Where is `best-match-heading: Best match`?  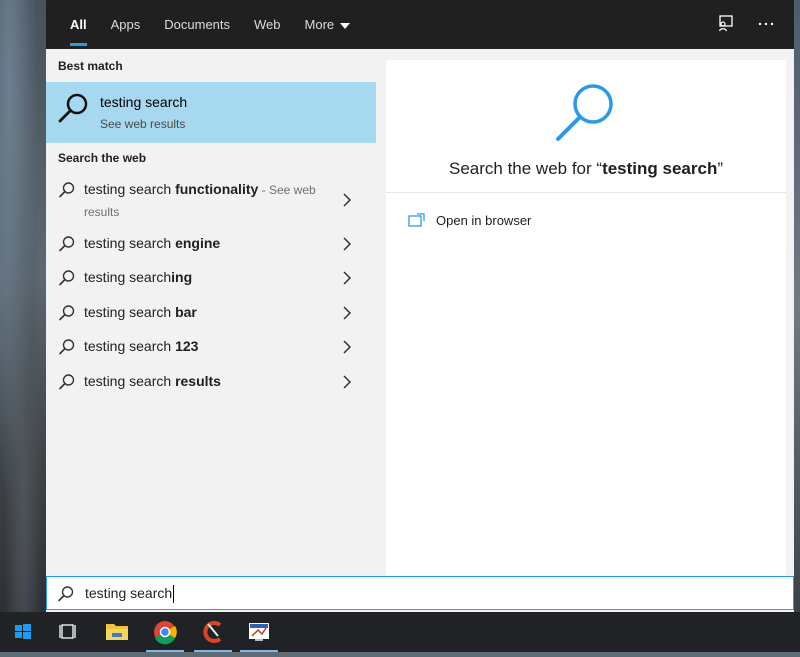
best-match-heading: Best match is located at coordinates (90, 66).